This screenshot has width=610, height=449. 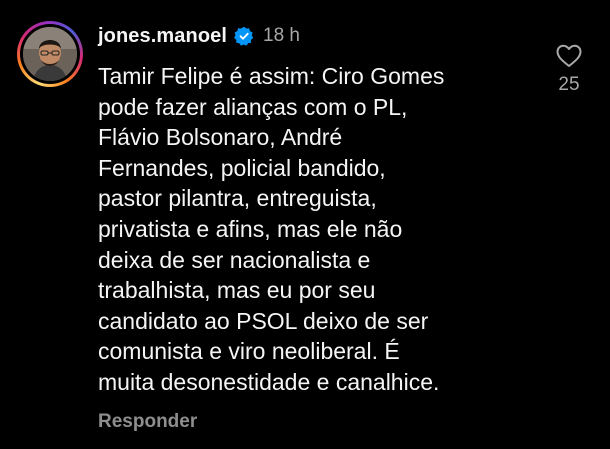 What do you see at coordinates (147, 422) in the screenshot?
I see `reply-button: Responder` at bounding box center [147, 422].